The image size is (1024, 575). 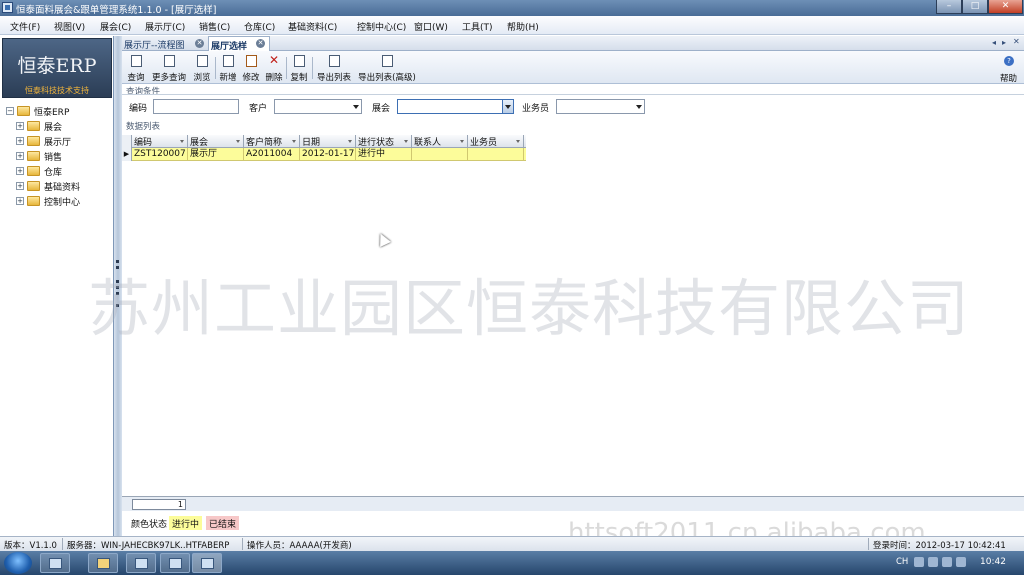 What do you see at coordinates (228, 61) in the screenshot?
I see `new-document-icon` at bounding box center [228, 61].